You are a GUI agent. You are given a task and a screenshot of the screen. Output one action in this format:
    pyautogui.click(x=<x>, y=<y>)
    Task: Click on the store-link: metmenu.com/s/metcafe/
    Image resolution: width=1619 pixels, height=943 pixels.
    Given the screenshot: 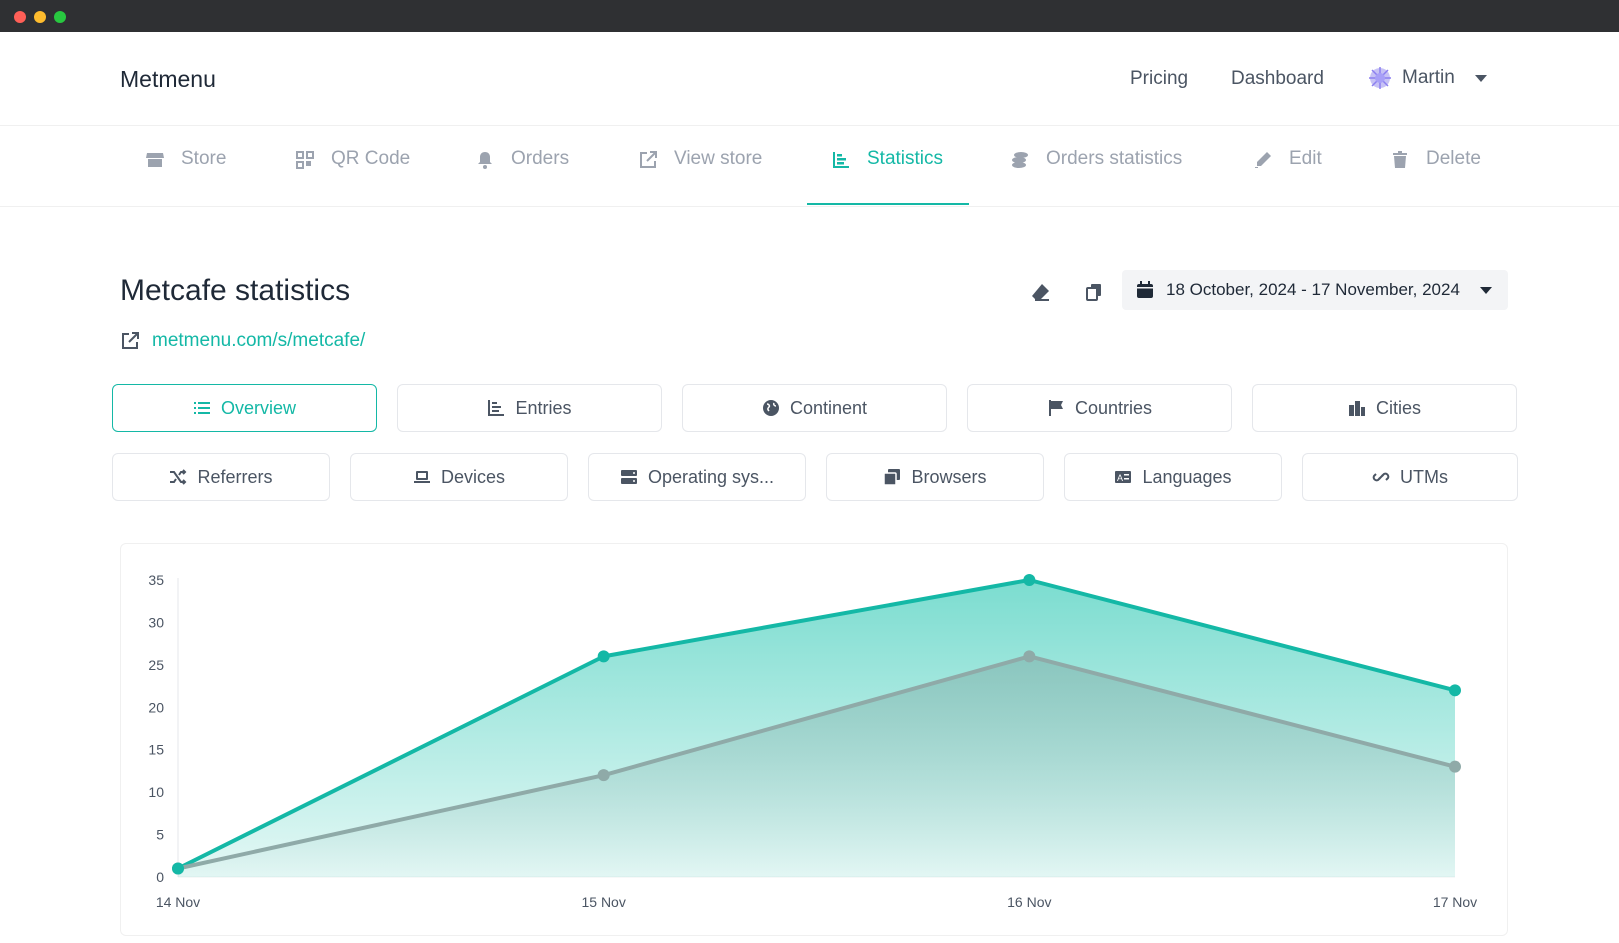 What is the action you would take?
    pyautogui.click(x=258, y=341)
    